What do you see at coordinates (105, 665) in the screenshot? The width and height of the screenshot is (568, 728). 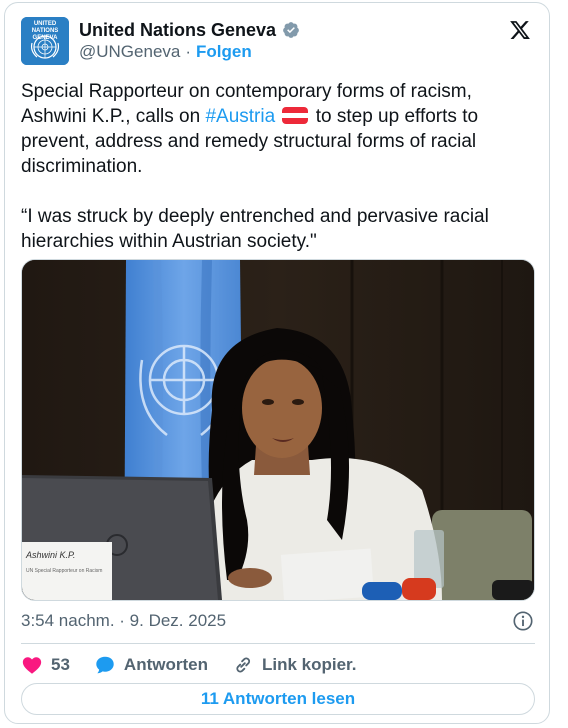 I see `reply-bubble-icon` at bounding box center [105, 665].